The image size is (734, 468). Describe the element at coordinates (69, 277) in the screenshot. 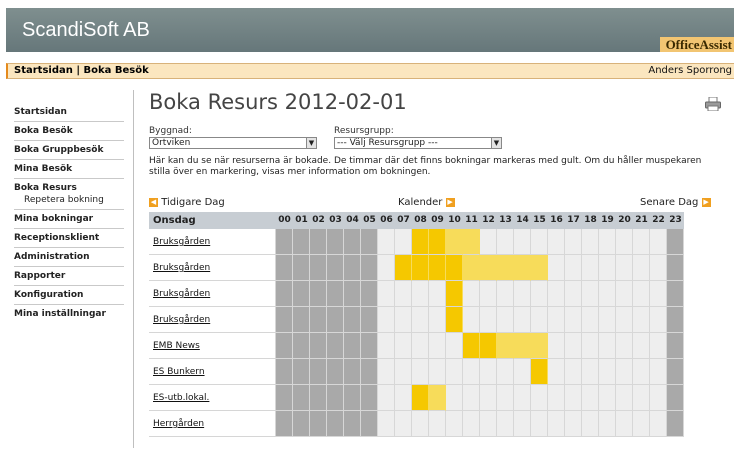

I see `sidebar-item-rapporter: Rapporter` at that location.